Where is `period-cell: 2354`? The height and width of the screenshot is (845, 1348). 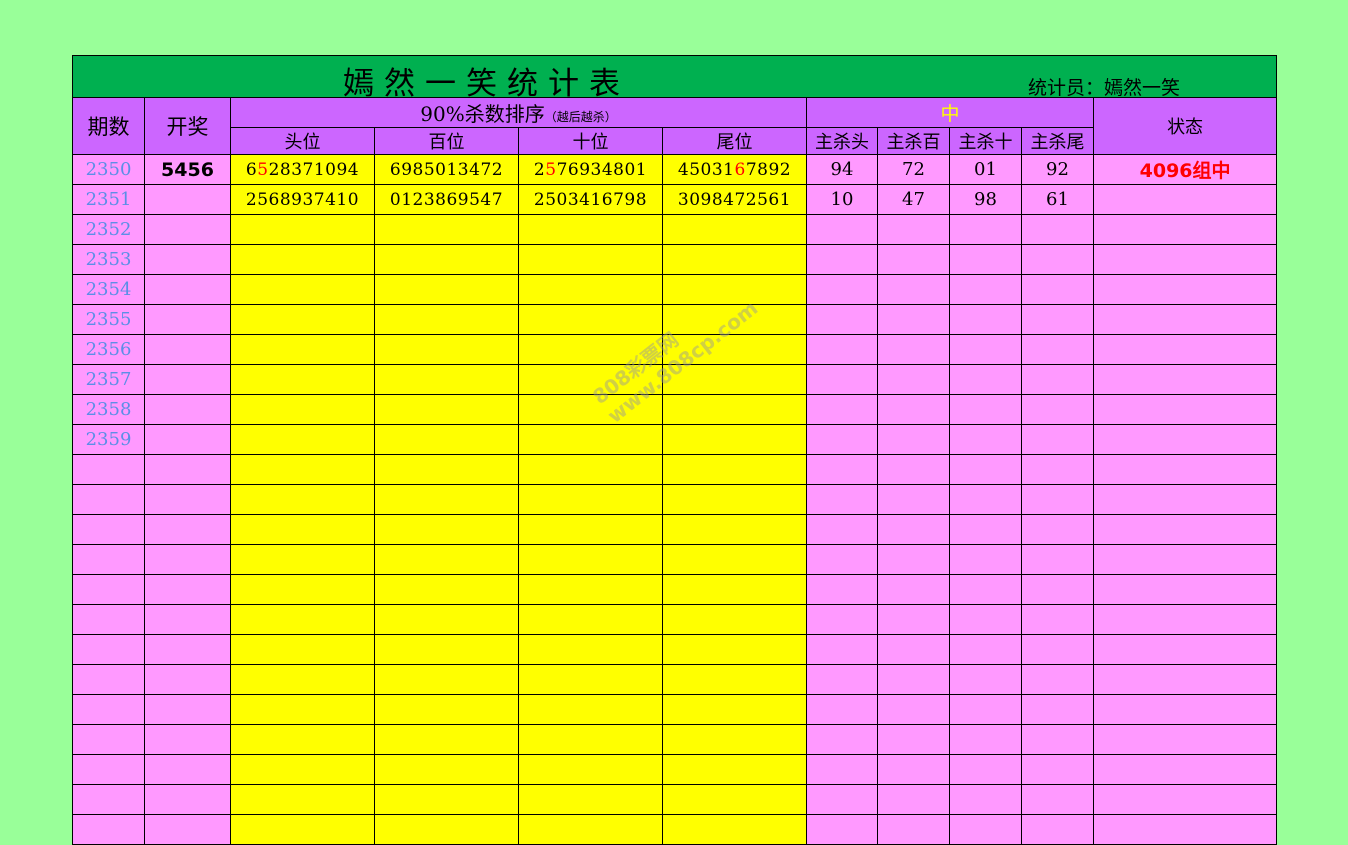
period-cell: 2354 is located at coordinates (108, 289).